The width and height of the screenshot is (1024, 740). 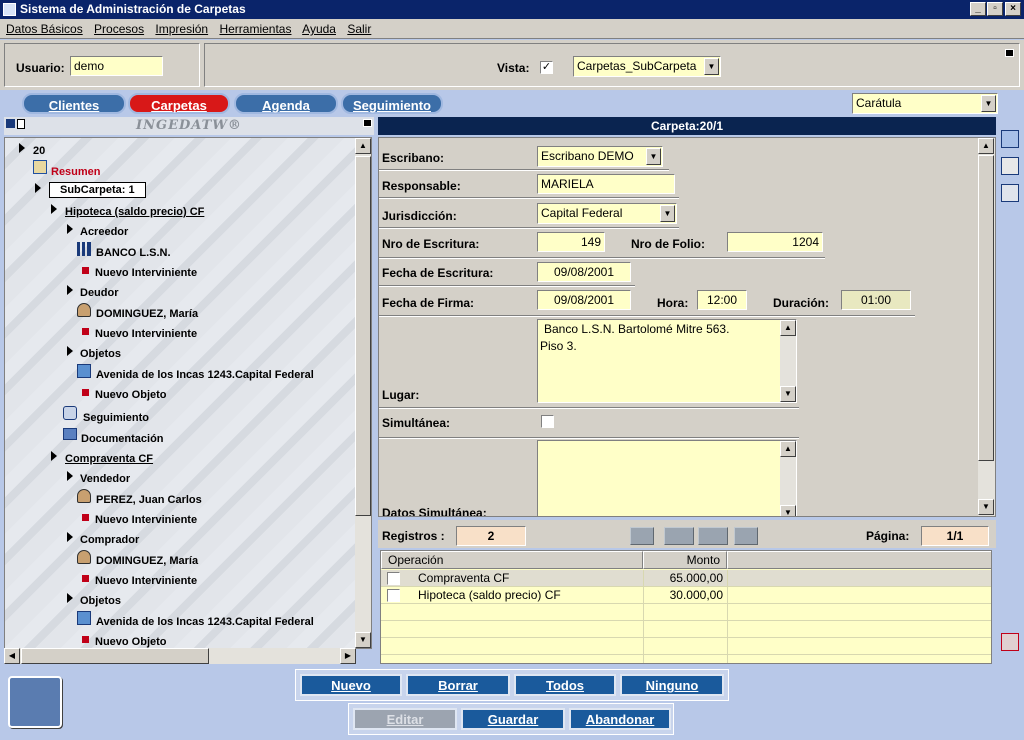 I want to click on lugar-scrollbar: ▲ ▼, so click(x=788, y=361).